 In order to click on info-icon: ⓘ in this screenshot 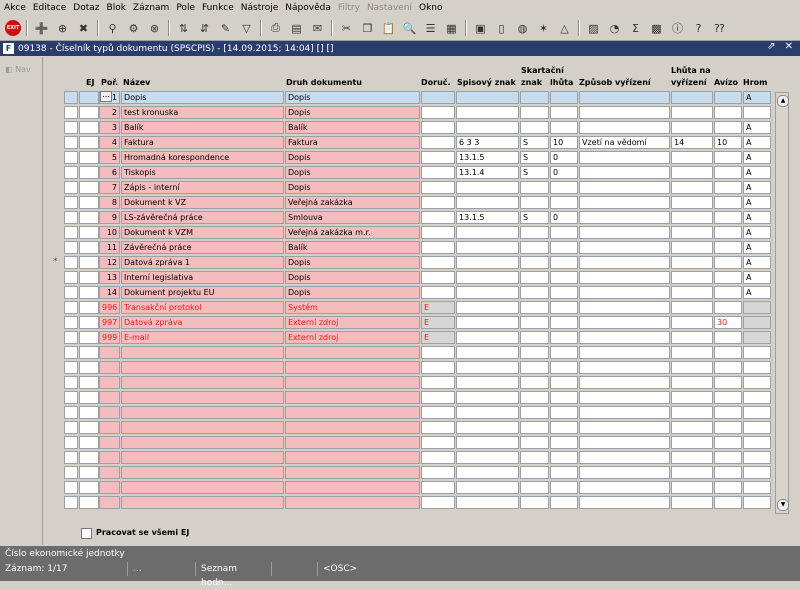, I will do `click(677, 28)`.